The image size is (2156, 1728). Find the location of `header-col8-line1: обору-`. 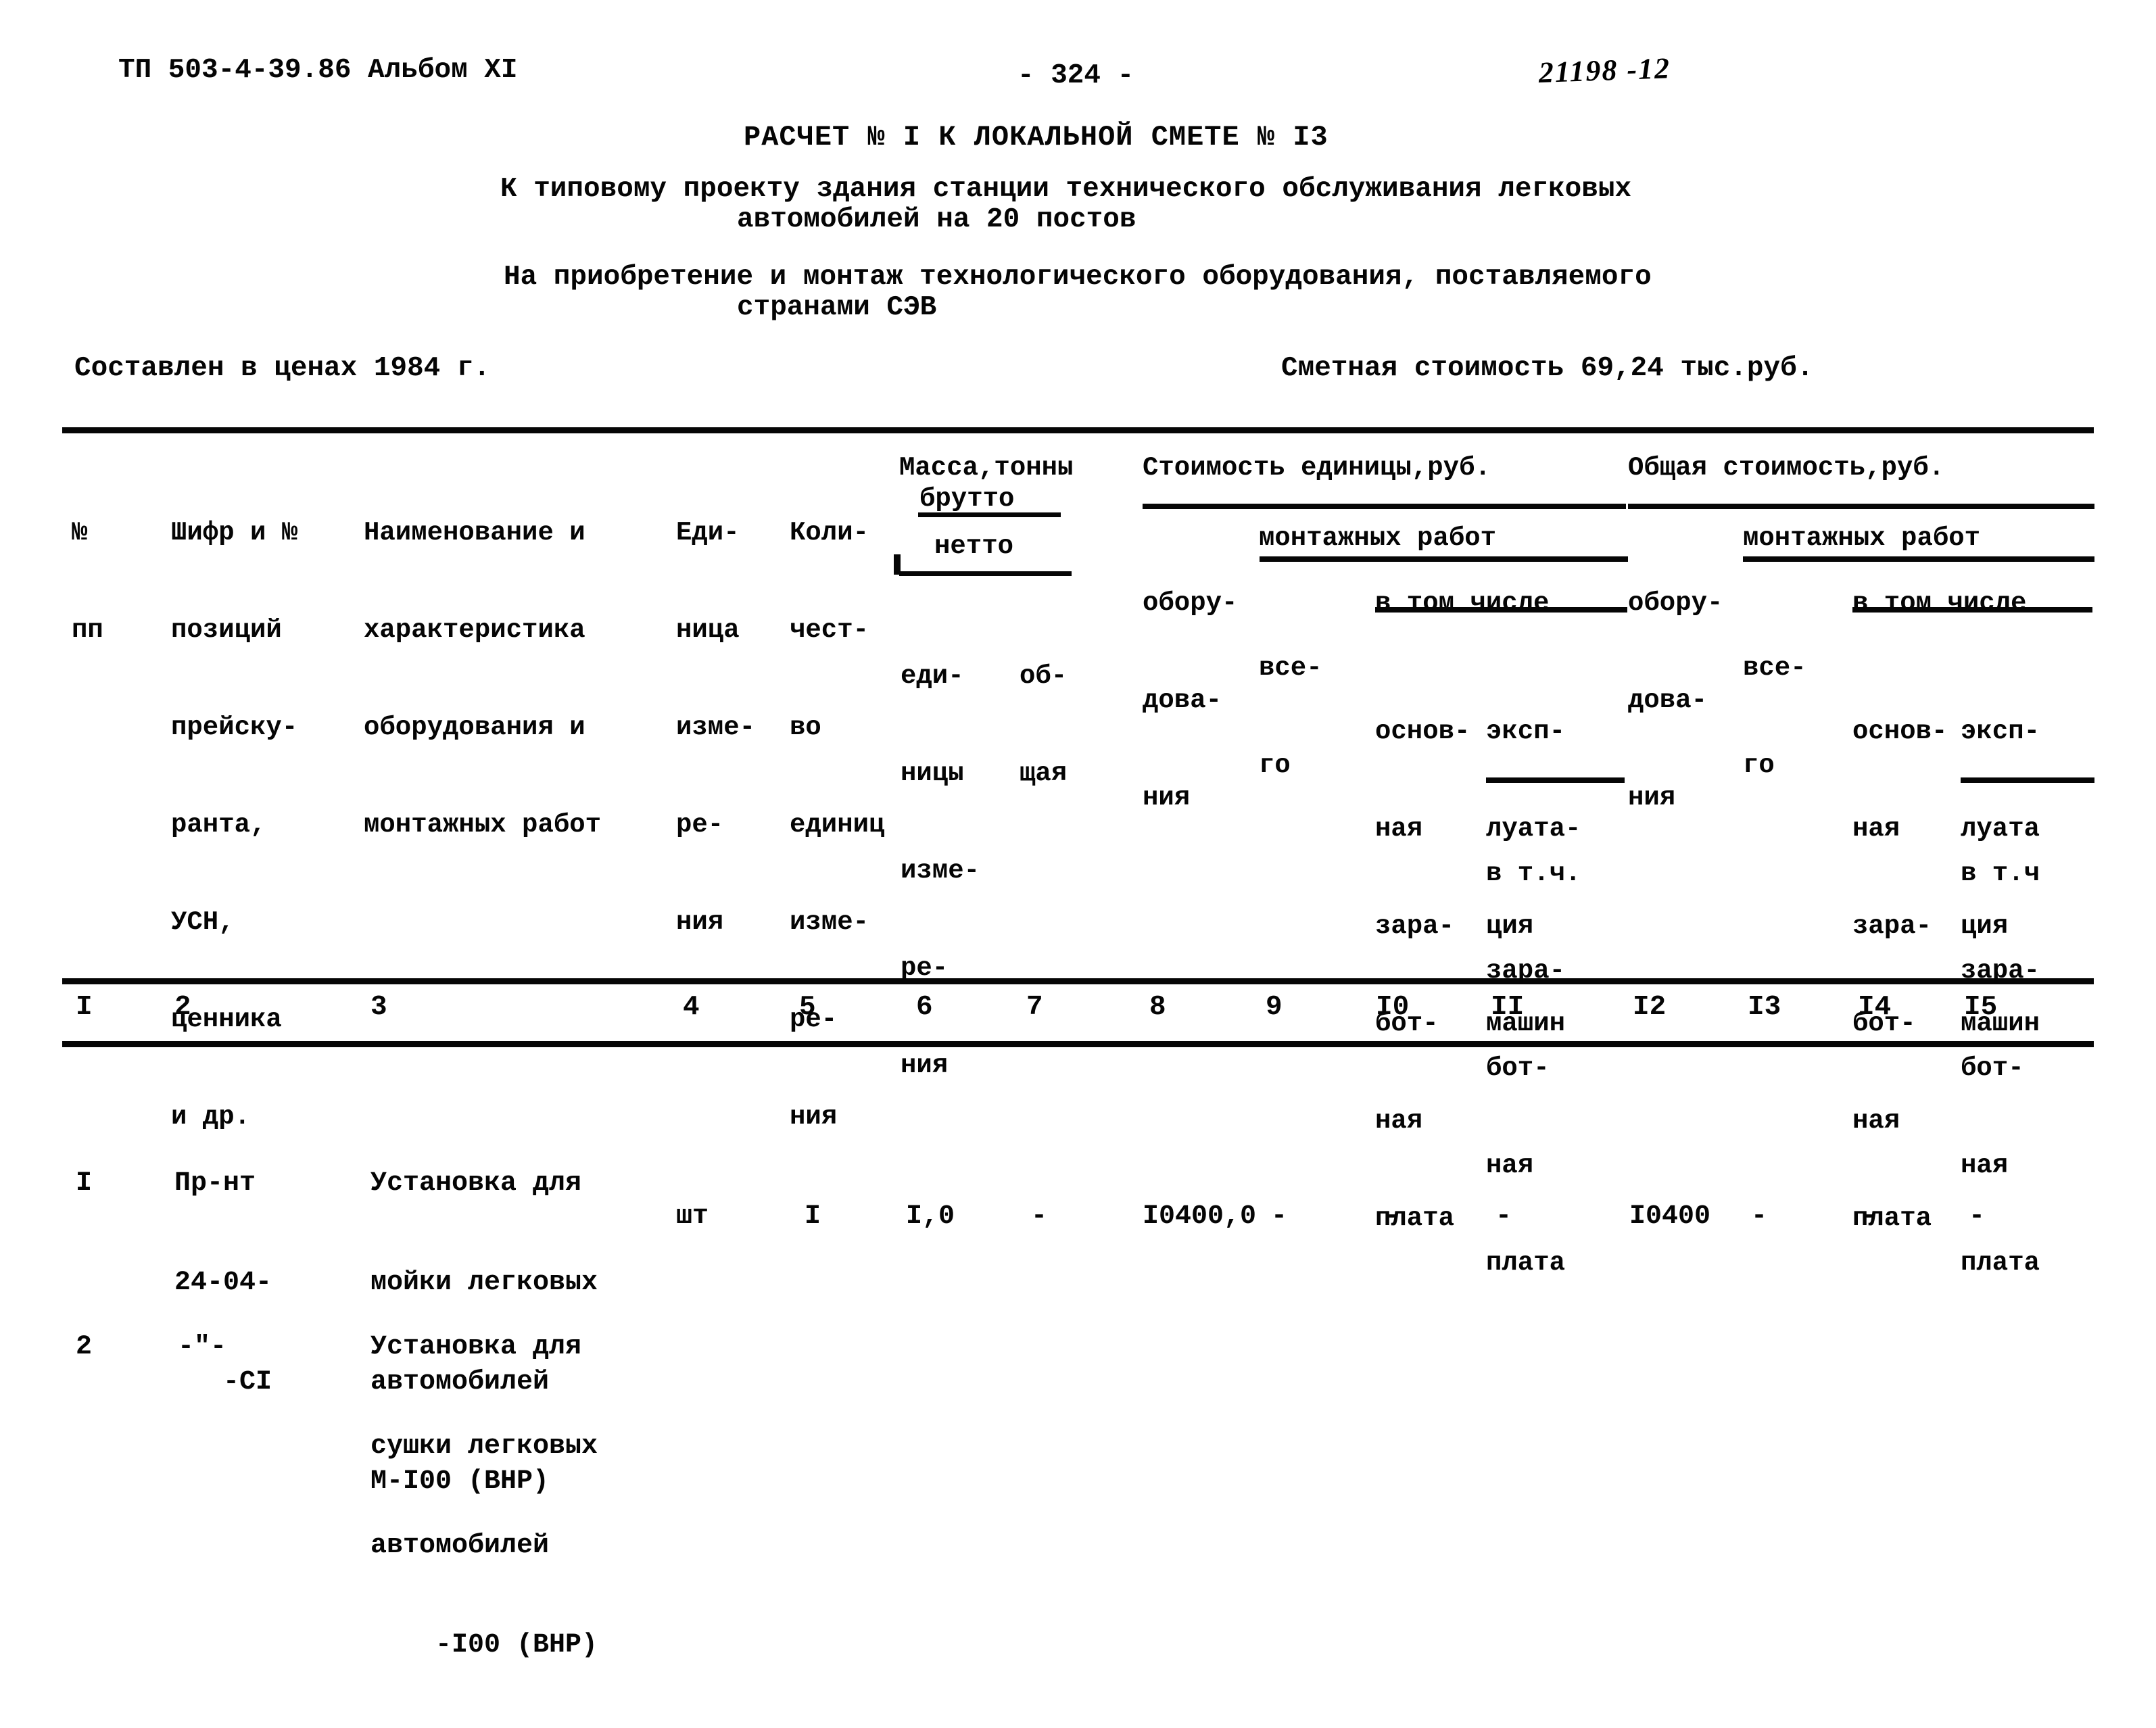

header-col8-line1: обору- is located at coordinates (1190, 603).